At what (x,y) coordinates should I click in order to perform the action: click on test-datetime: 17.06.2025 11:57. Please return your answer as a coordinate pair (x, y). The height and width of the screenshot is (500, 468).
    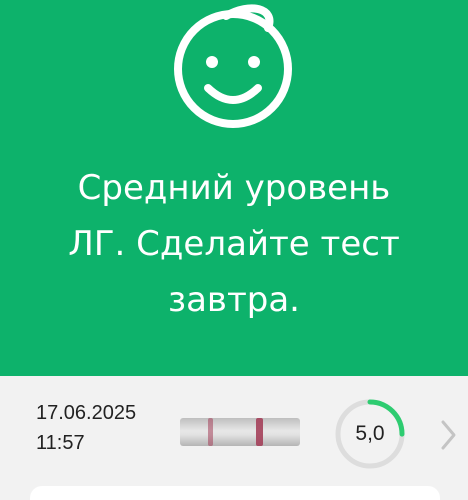
    Looking at the image, I should click on (86, 428).